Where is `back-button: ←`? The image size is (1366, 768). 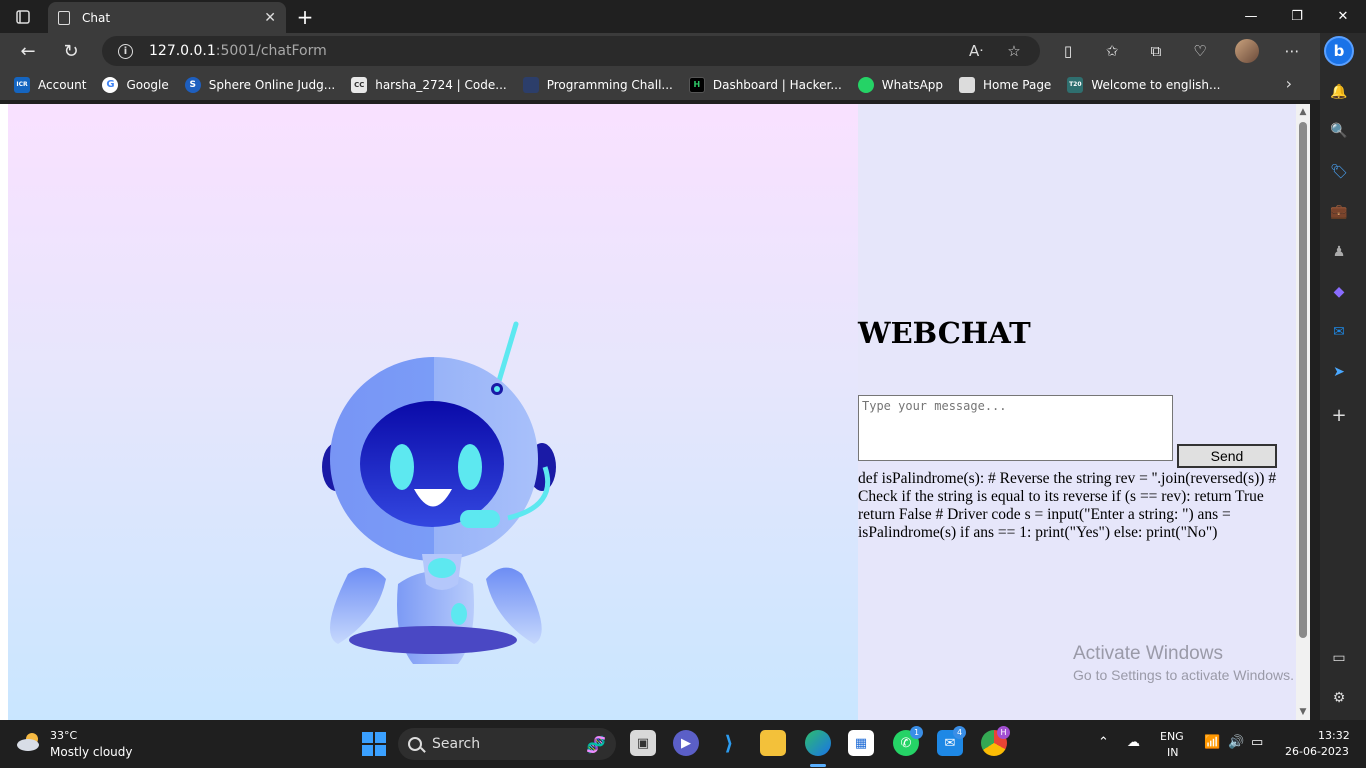 back-button: ← is located at coordinates (28, 51).